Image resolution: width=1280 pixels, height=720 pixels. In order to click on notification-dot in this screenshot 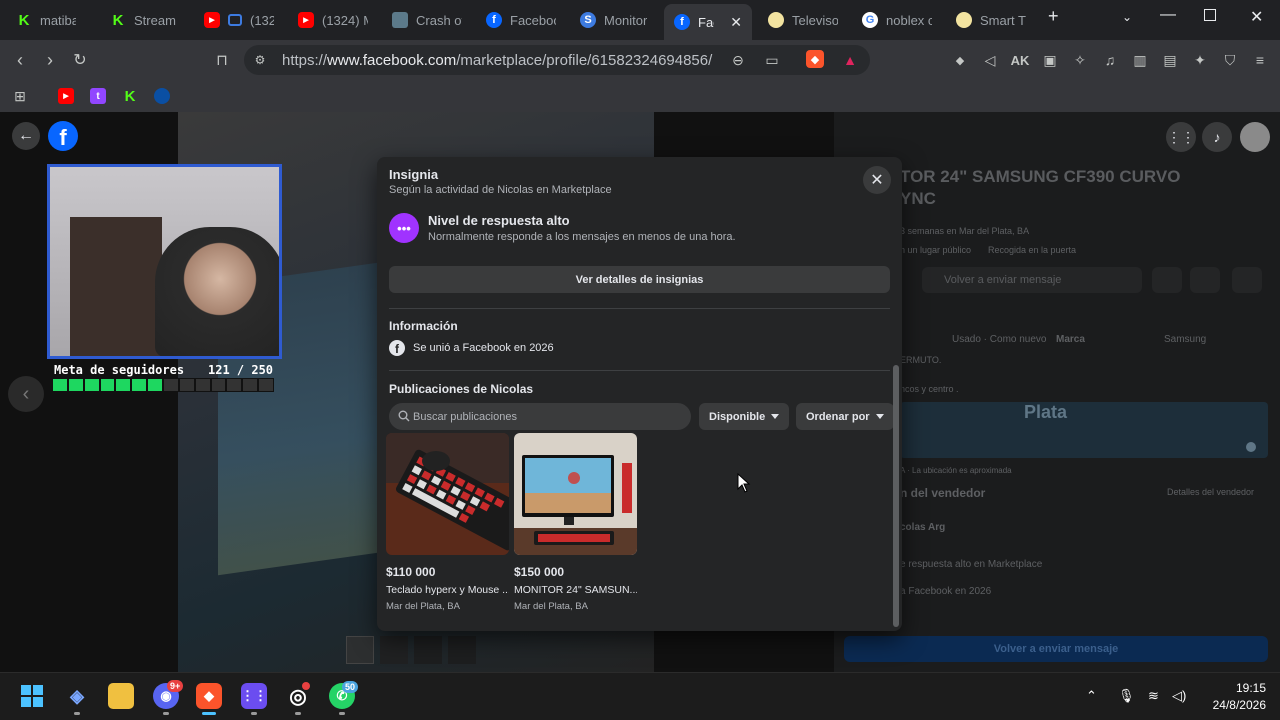, I will do `click(306, 686)`.